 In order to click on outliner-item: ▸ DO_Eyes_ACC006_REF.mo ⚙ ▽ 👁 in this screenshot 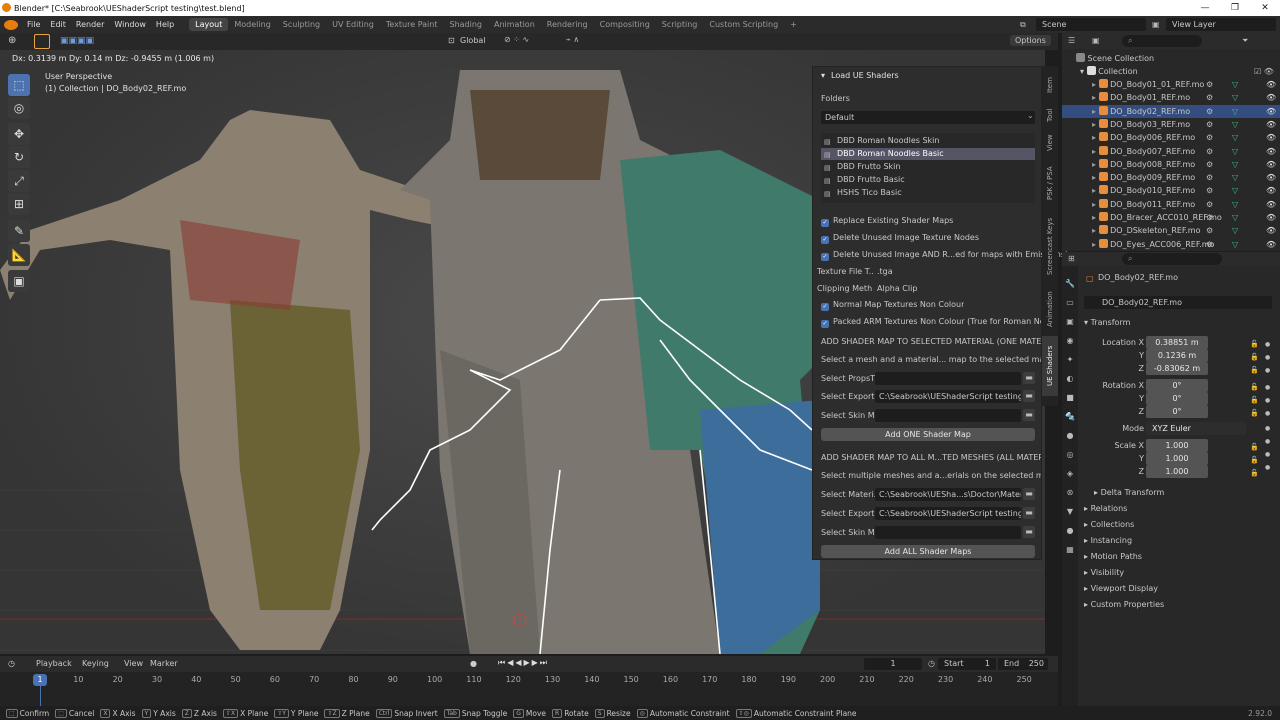, I will do `click(1171, 244)`.